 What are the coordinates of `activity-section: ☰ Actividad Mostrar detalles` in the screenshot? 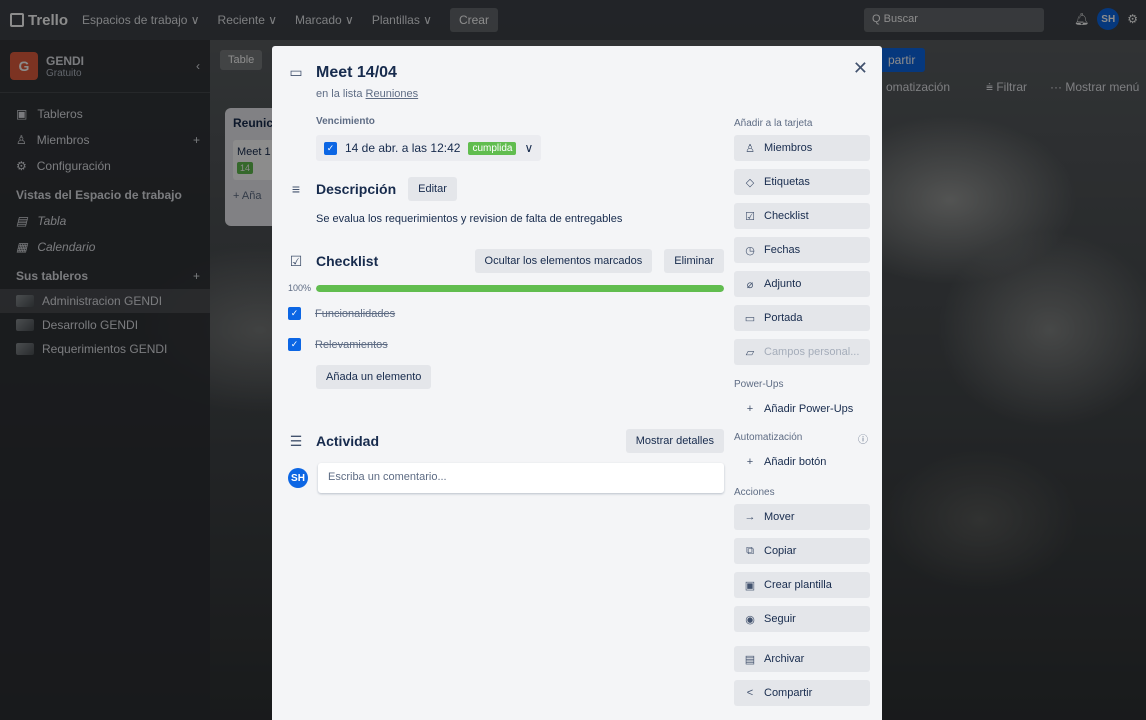 It's located at (506, 441).